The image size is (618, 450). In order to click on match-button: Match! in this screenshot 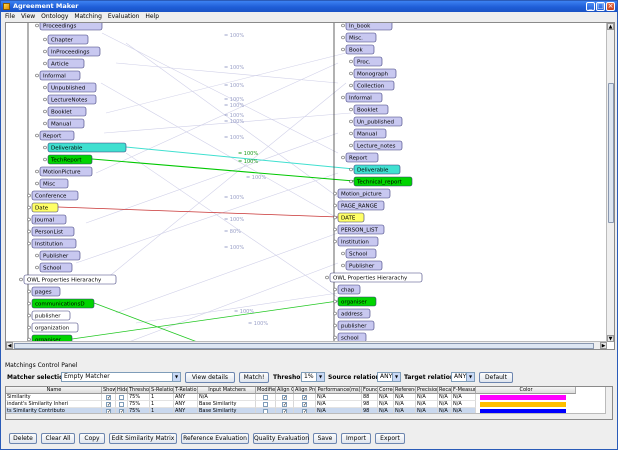, I will do `click(254, 377)`.